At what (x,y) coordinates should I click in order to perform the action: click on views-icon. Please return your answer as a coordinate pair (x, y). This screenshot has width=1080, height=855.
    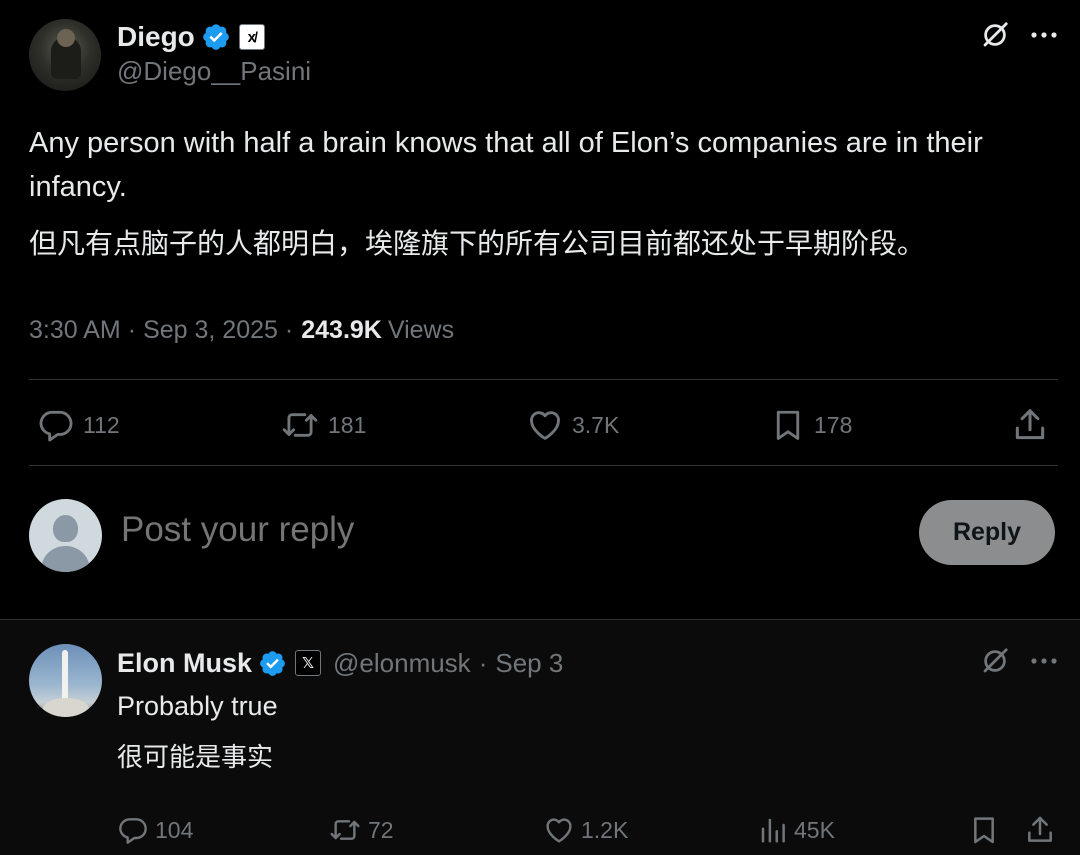
    Looking at the image, I should click on (773, 830).